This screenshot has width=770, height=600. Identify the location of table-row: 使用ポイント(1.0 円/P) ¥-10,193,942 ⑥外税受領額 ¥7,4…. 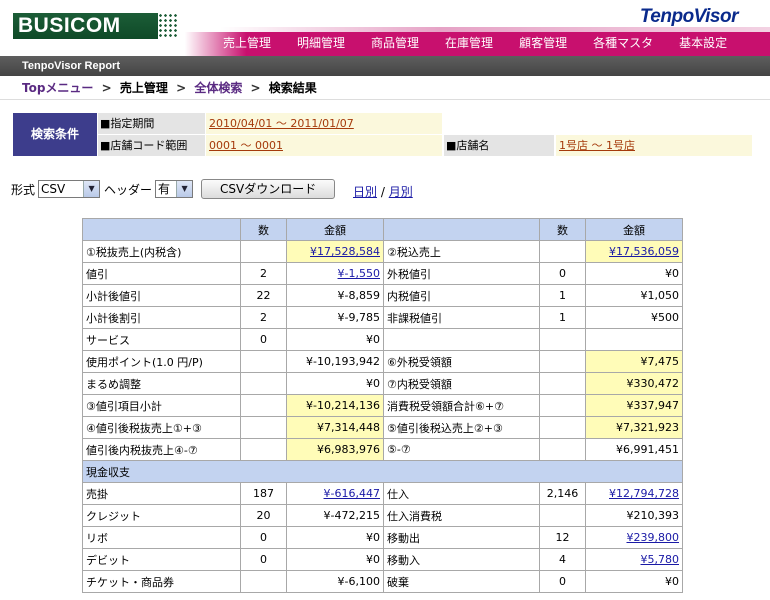
(382, 361).